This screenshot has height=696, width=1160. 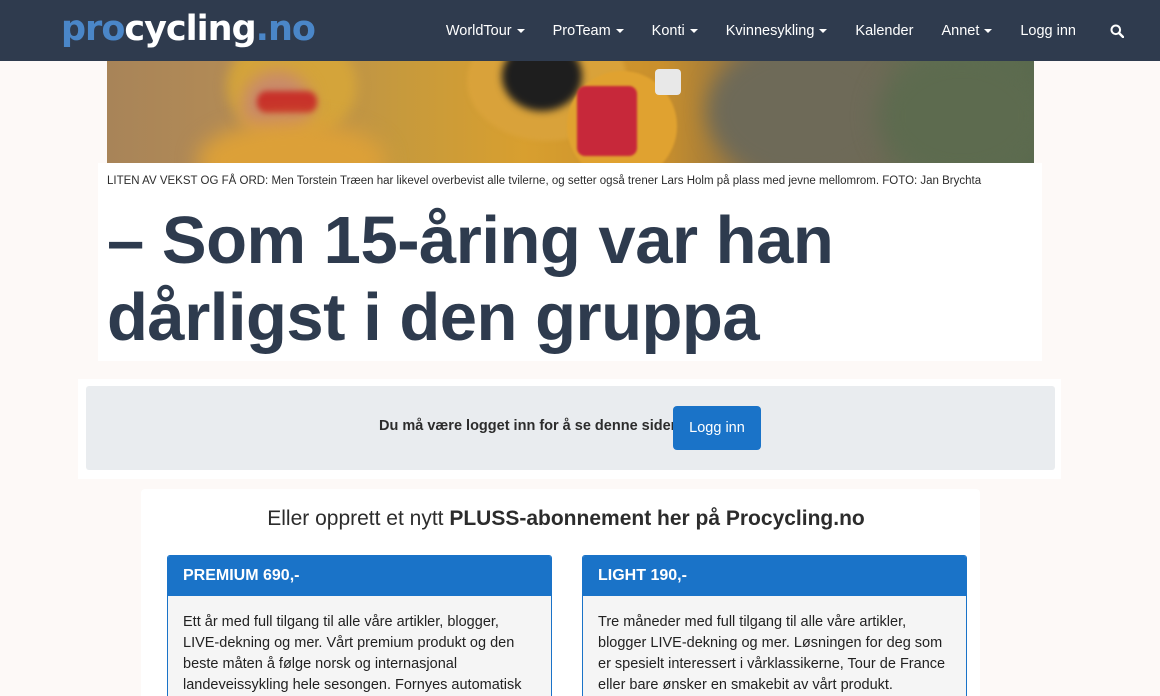 I want to click on nav-item-label: WorldTour, so click(x=478, y=30).